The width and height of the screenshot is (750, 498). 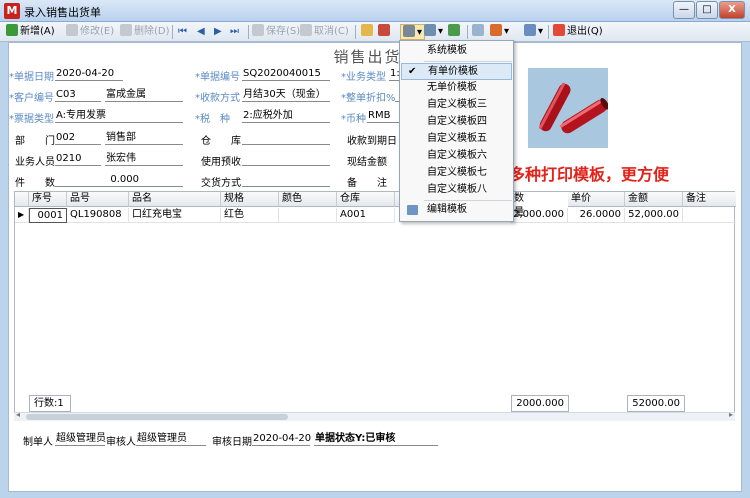 I want to click on cell-color, so click(x=308, y=215).